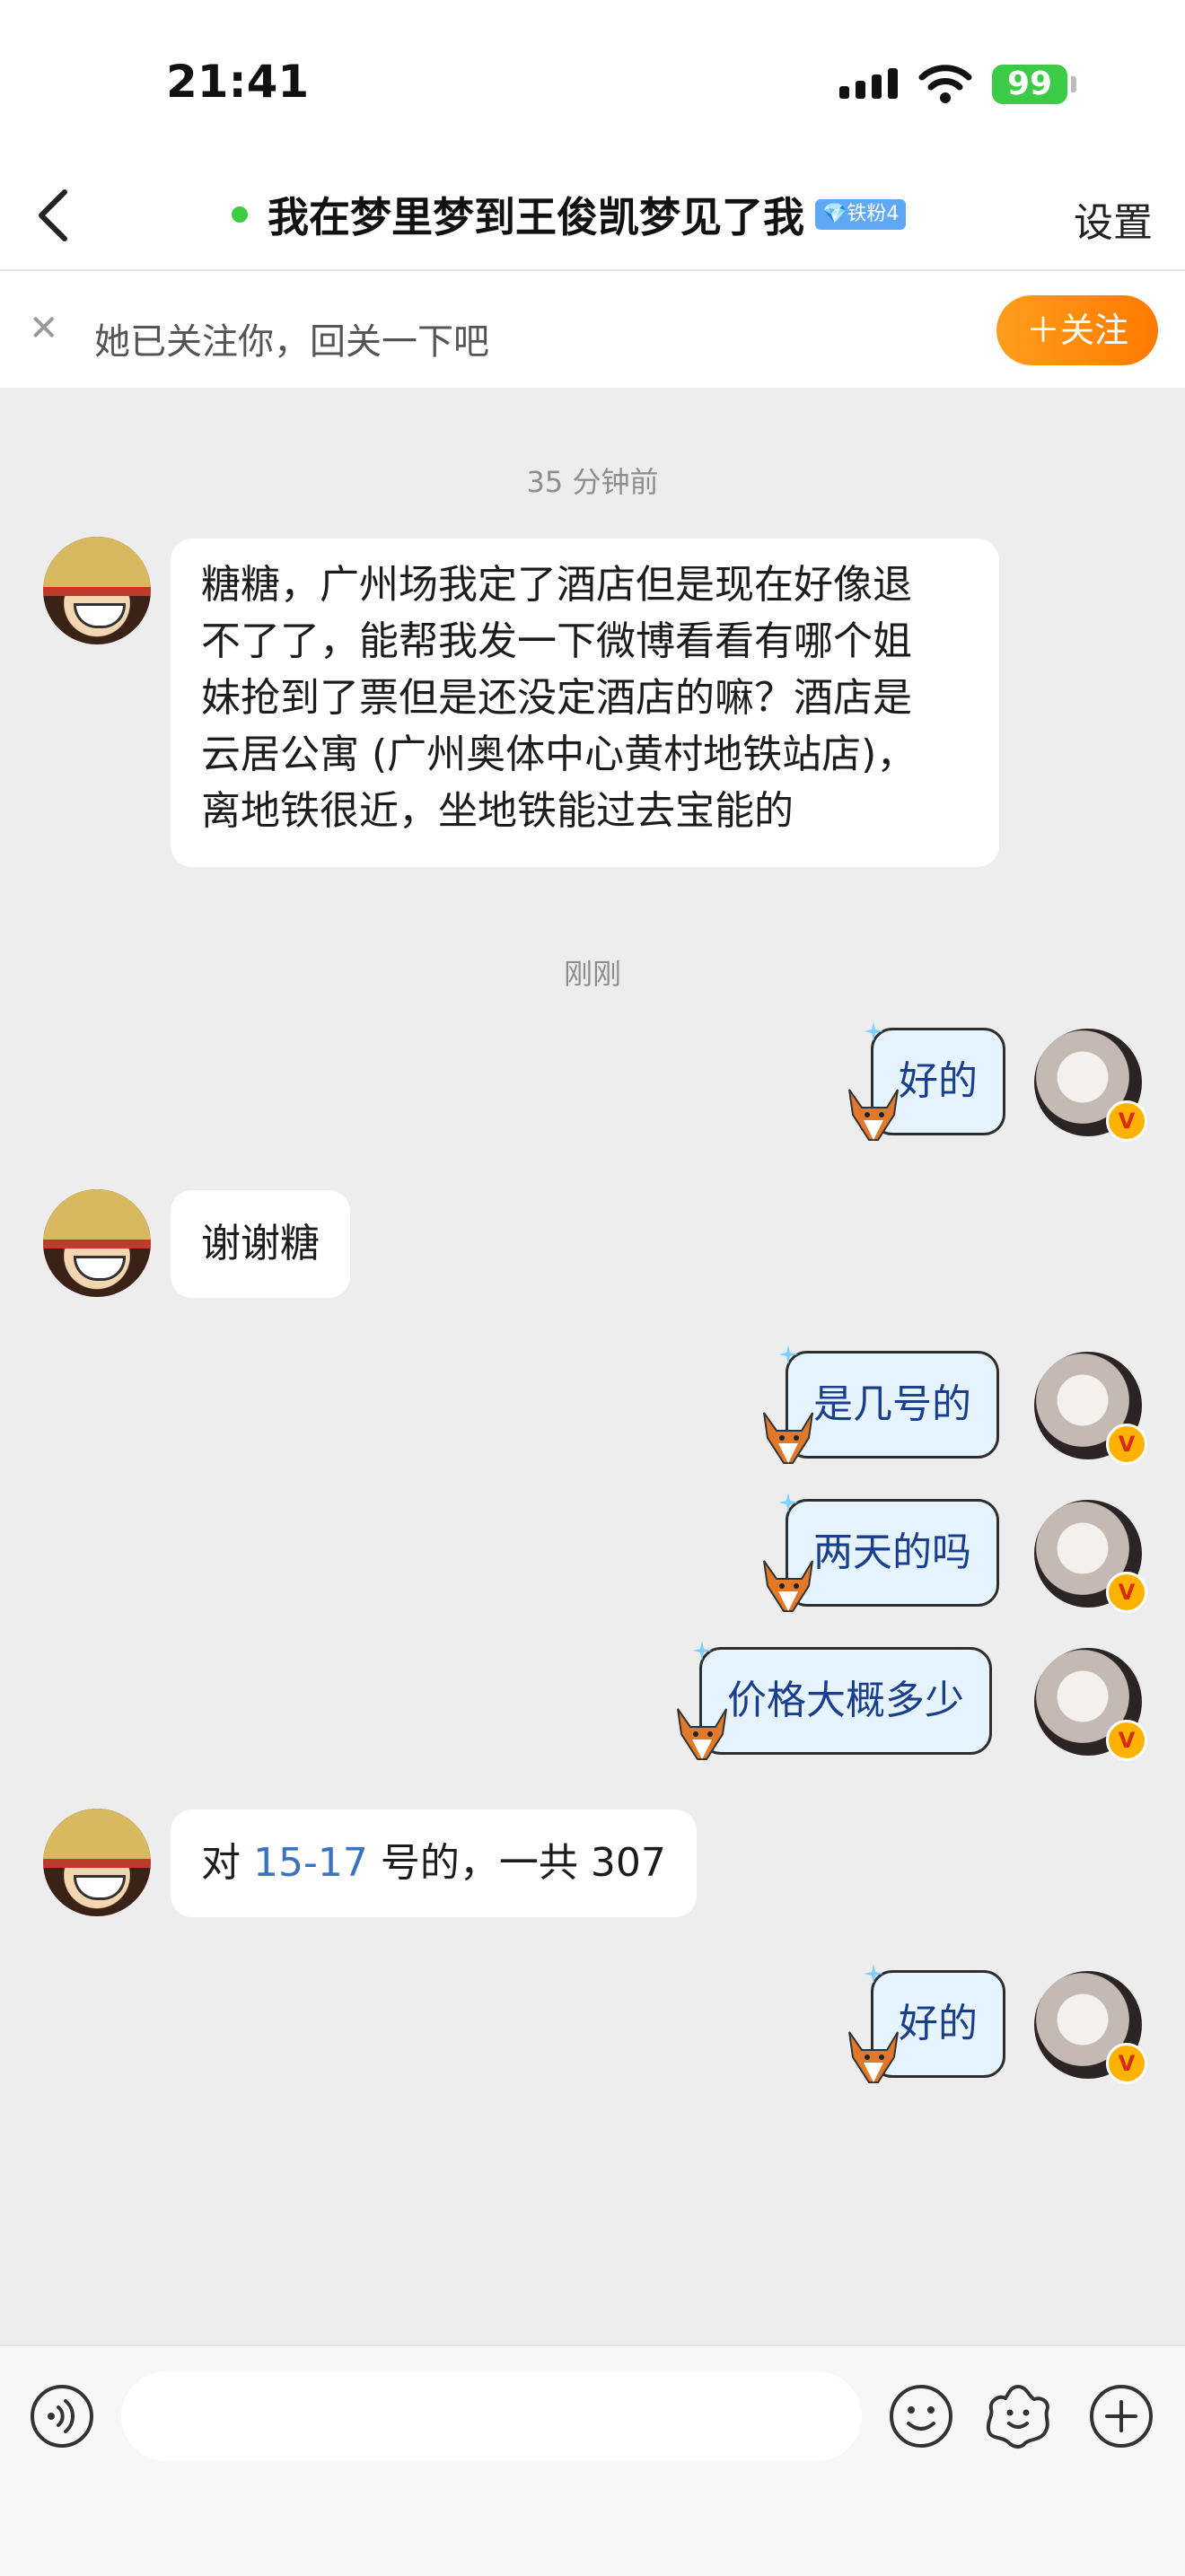 The height and width of the screenshot is (2576, 1185). Describe the element at coordinates (556, 585) in the screenshot. I see `message-line: 糖糖，广州场我定了酒店但是现在好像退` at that location.